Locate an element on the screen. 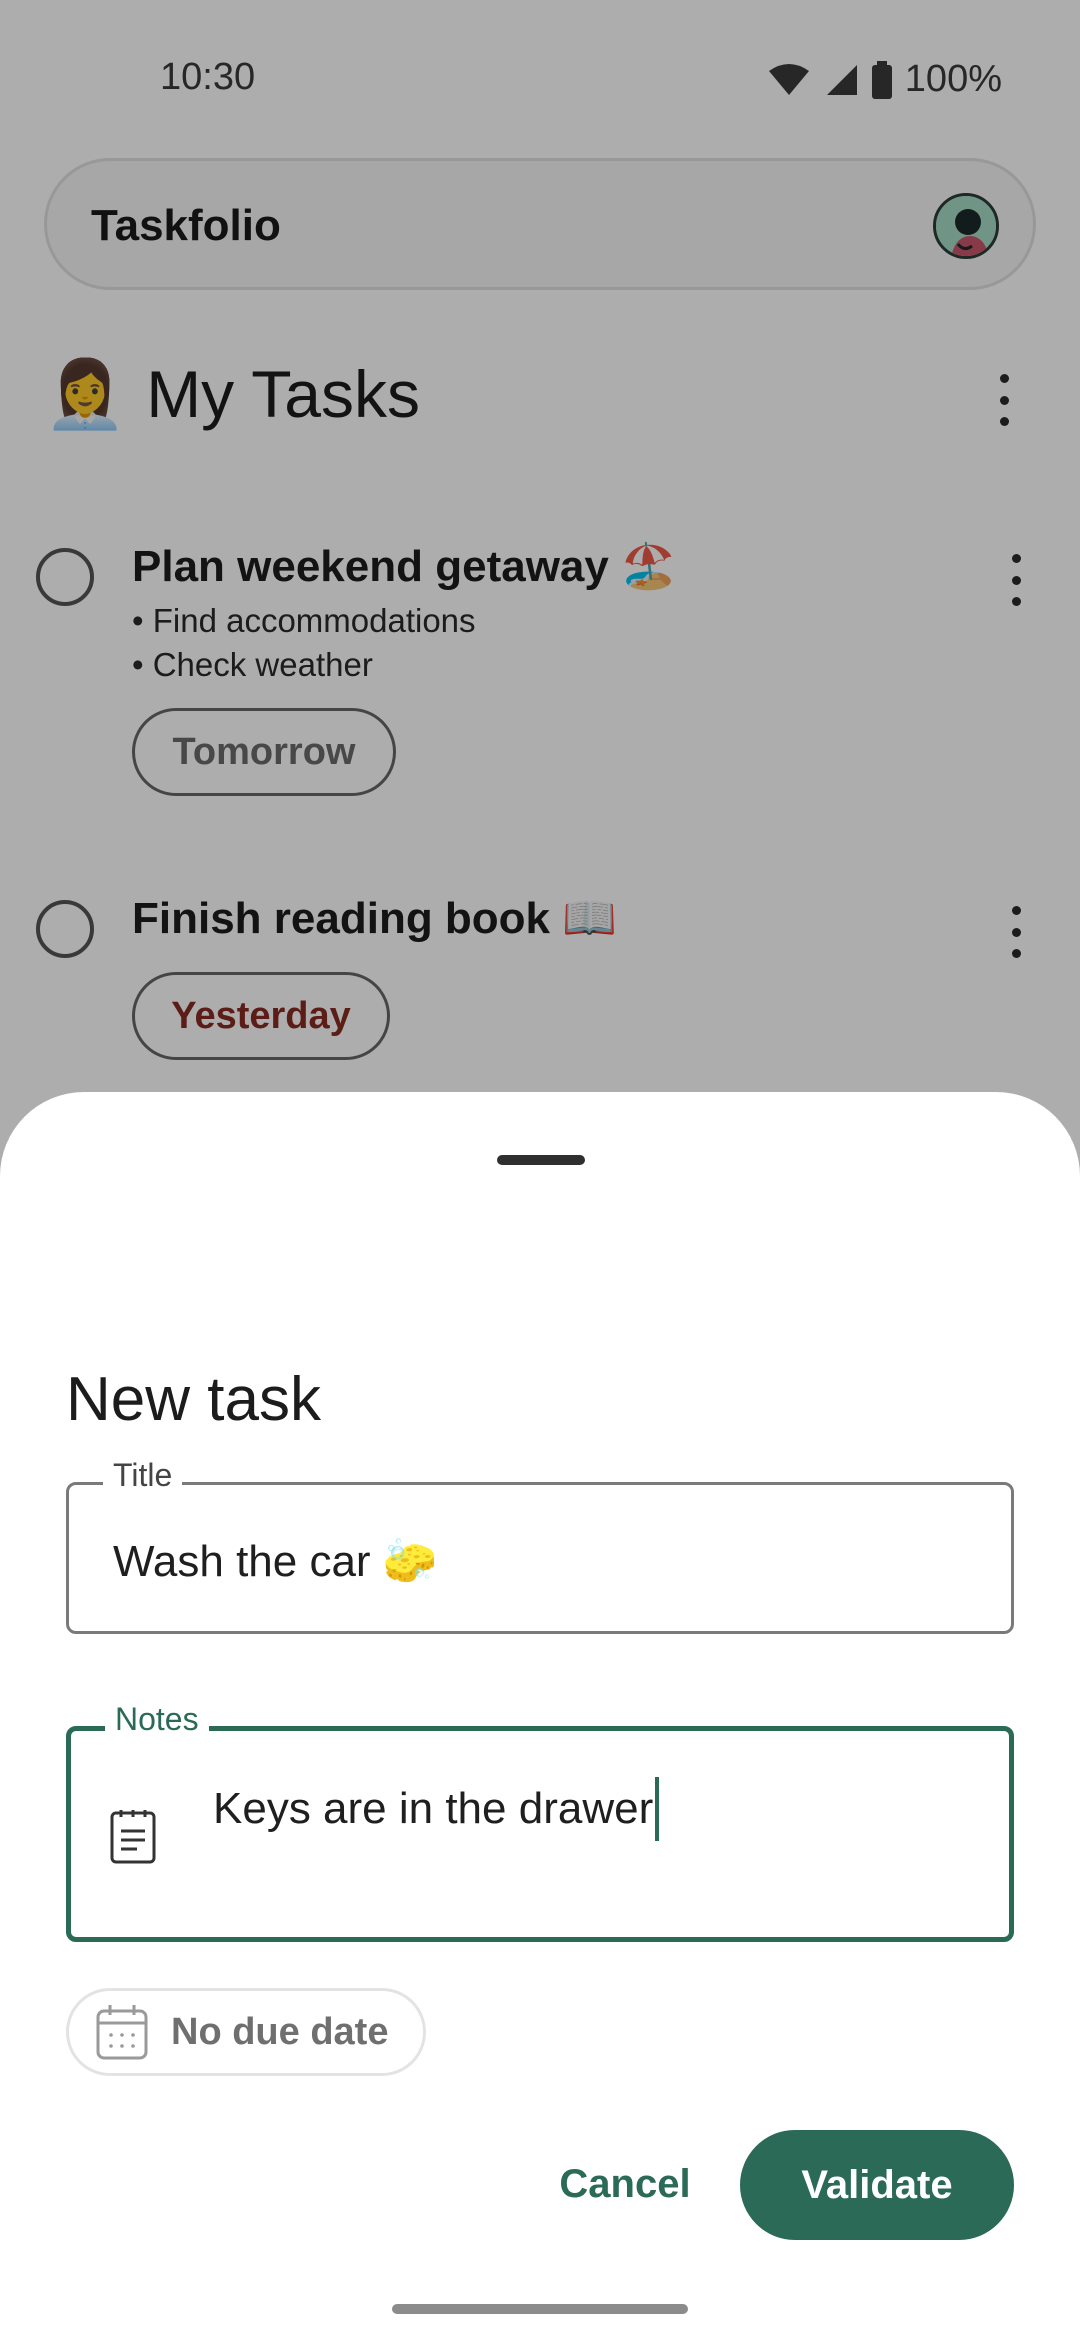 The height and width of the screenshot is (2340, 1080). home-indicator is located at coordinates (540, 2309).